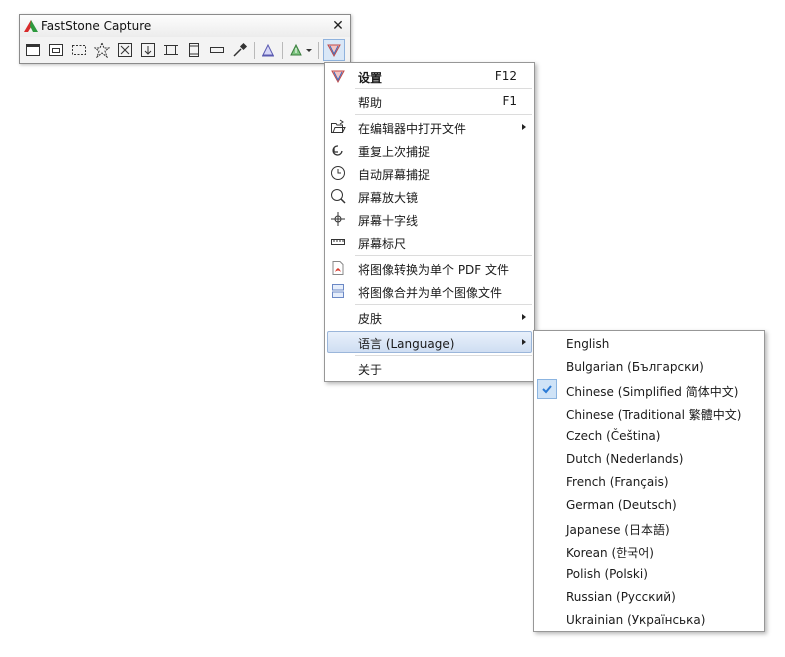  Describe the element at coordinates (412, 129) in the screenshot. I see `menu-item-label: 在编辑器中打开文件` at that location.